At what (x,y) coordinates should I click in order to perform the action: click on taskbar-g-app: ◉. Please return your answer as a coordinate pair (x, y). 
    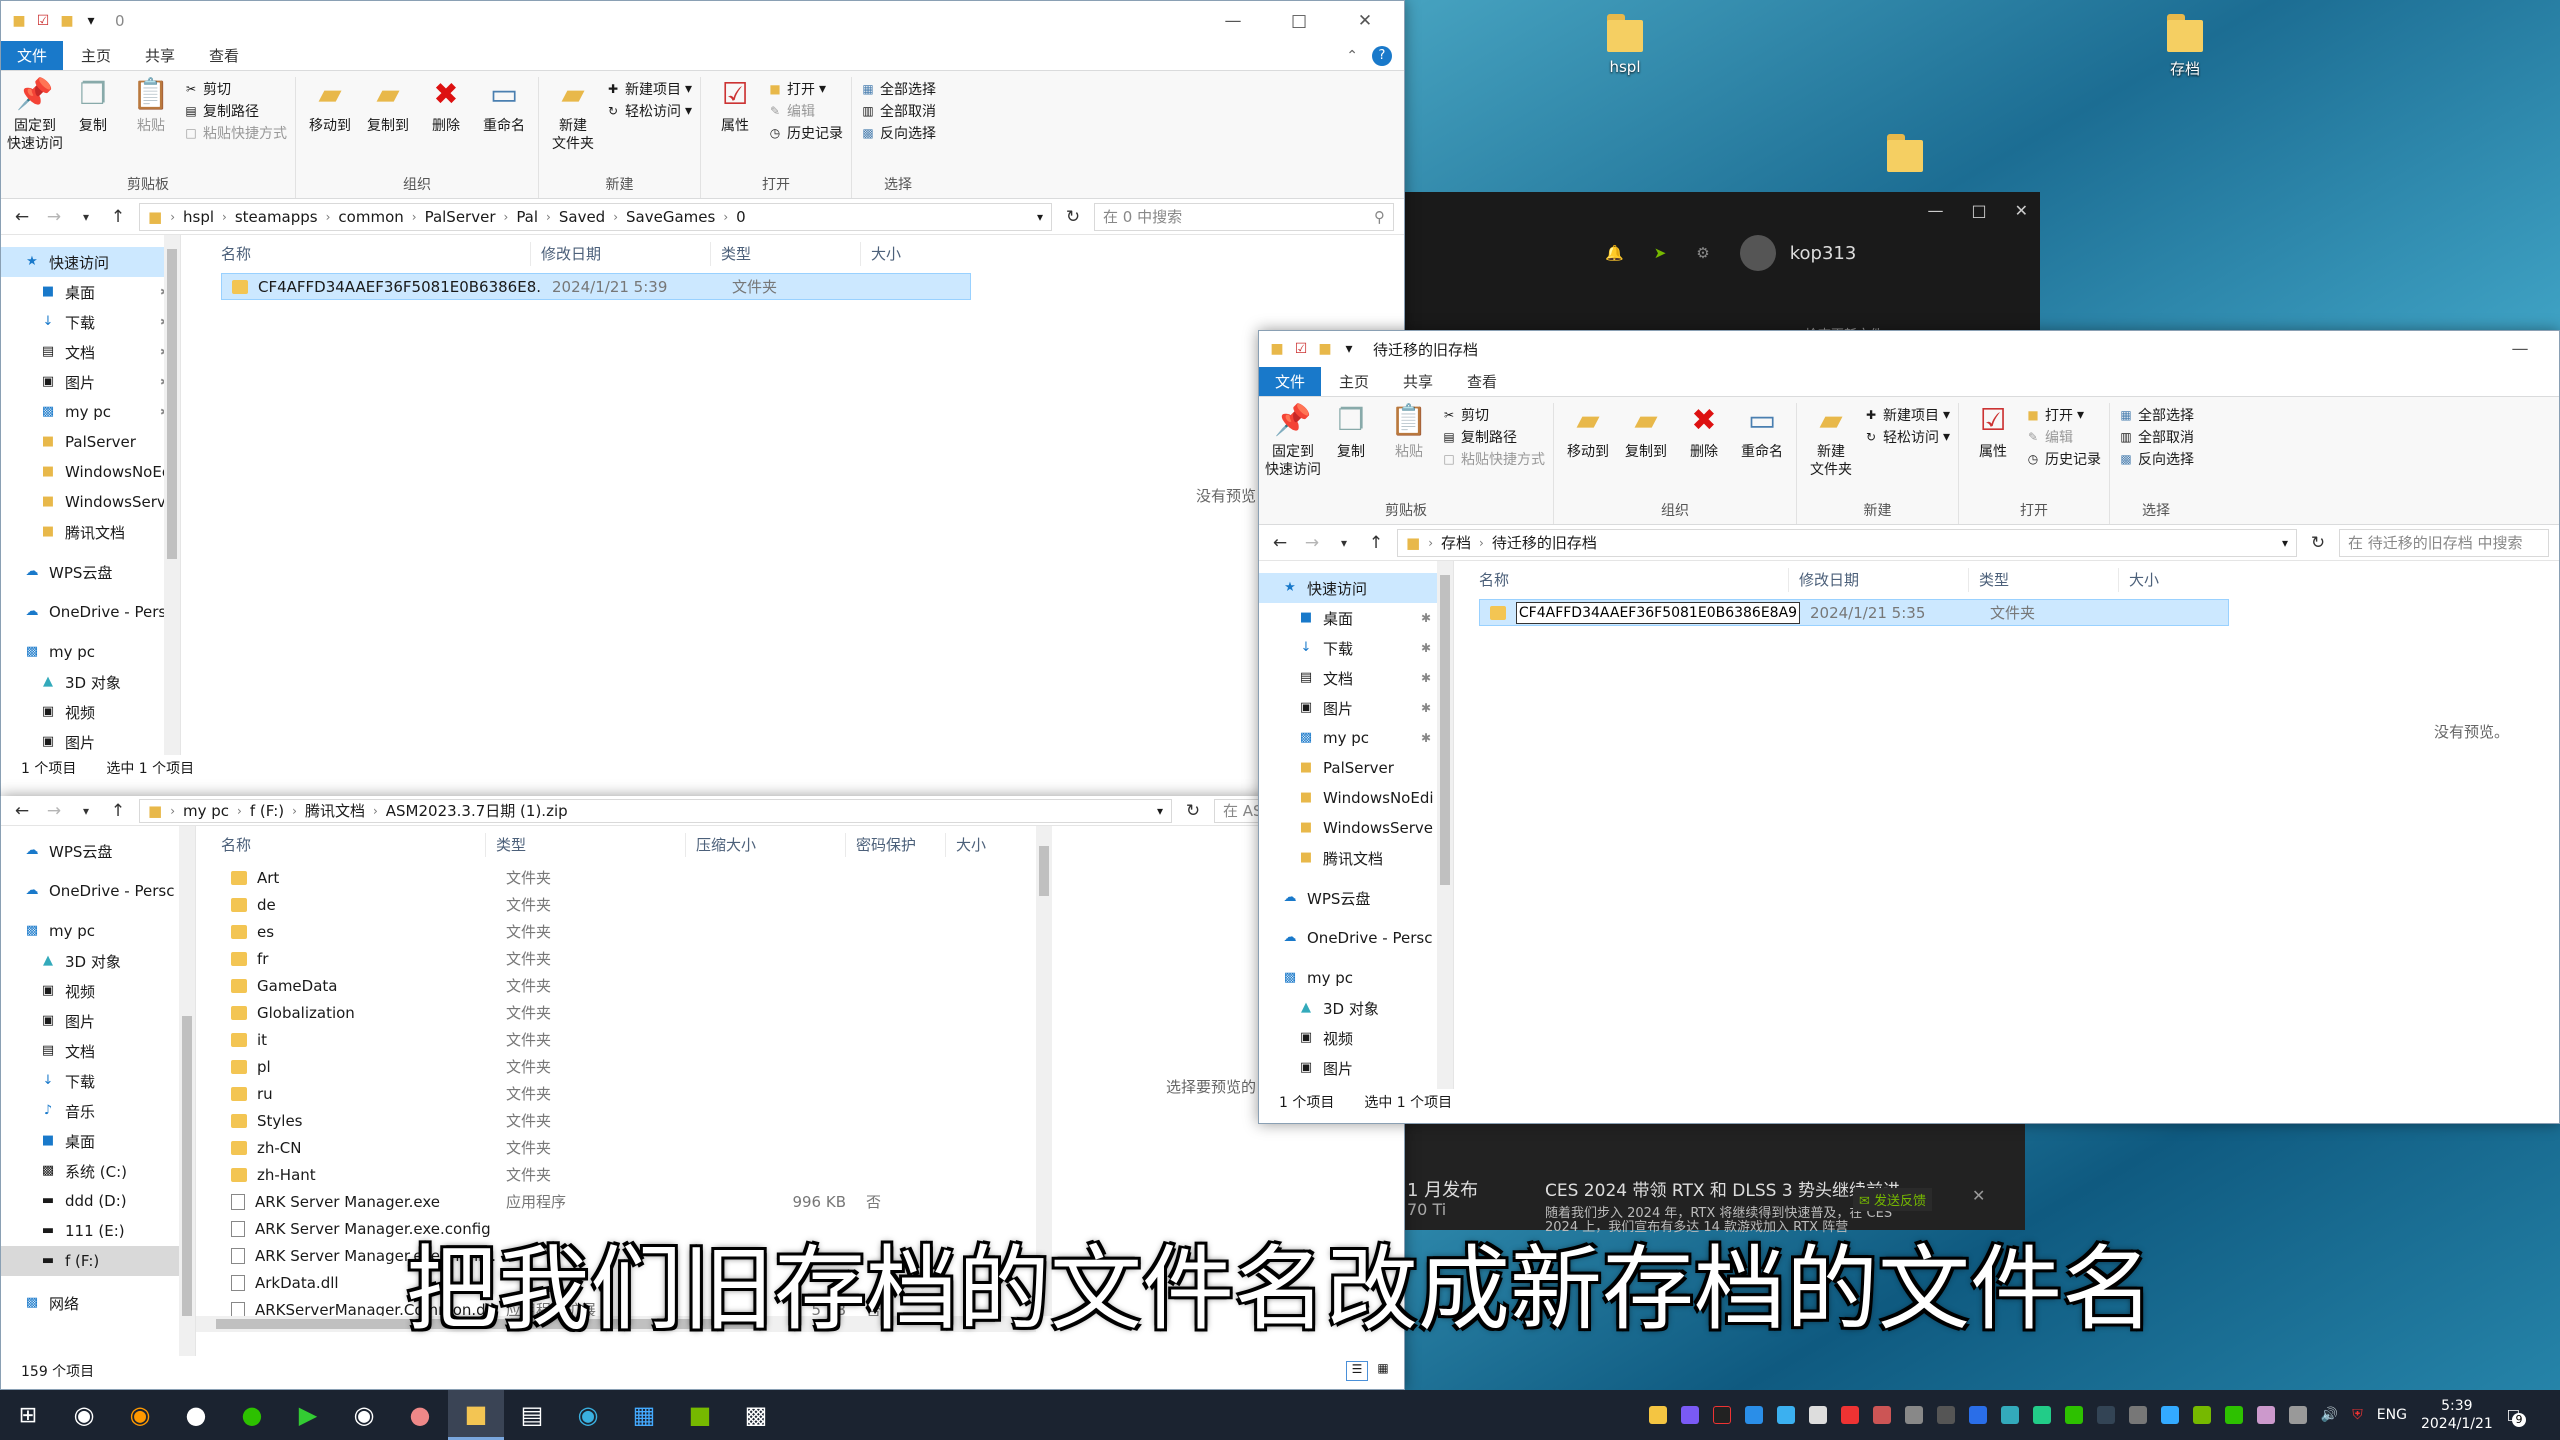
    Looking at the image, I should click on (140, 1415).